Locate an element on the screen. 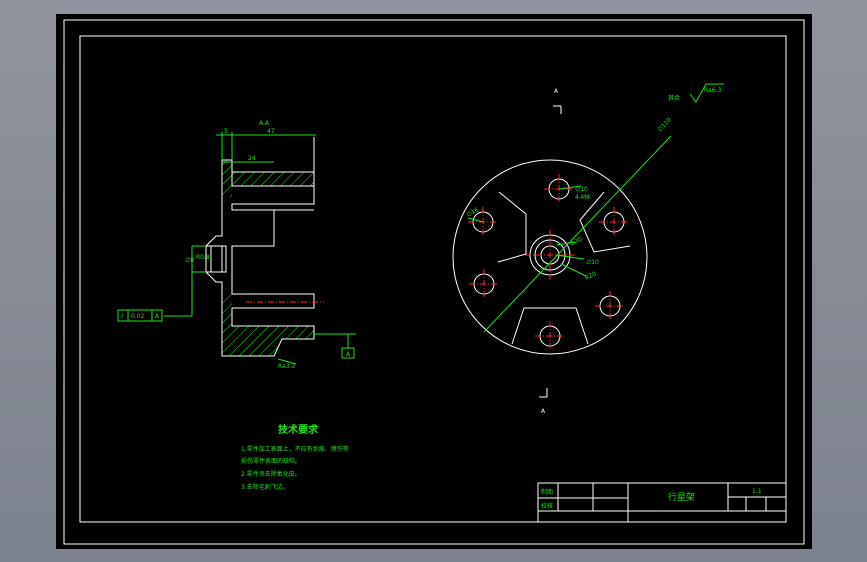 The width and height of the screenshot is (867, 562). hole-right-upper is located at coordinates (614, 222).